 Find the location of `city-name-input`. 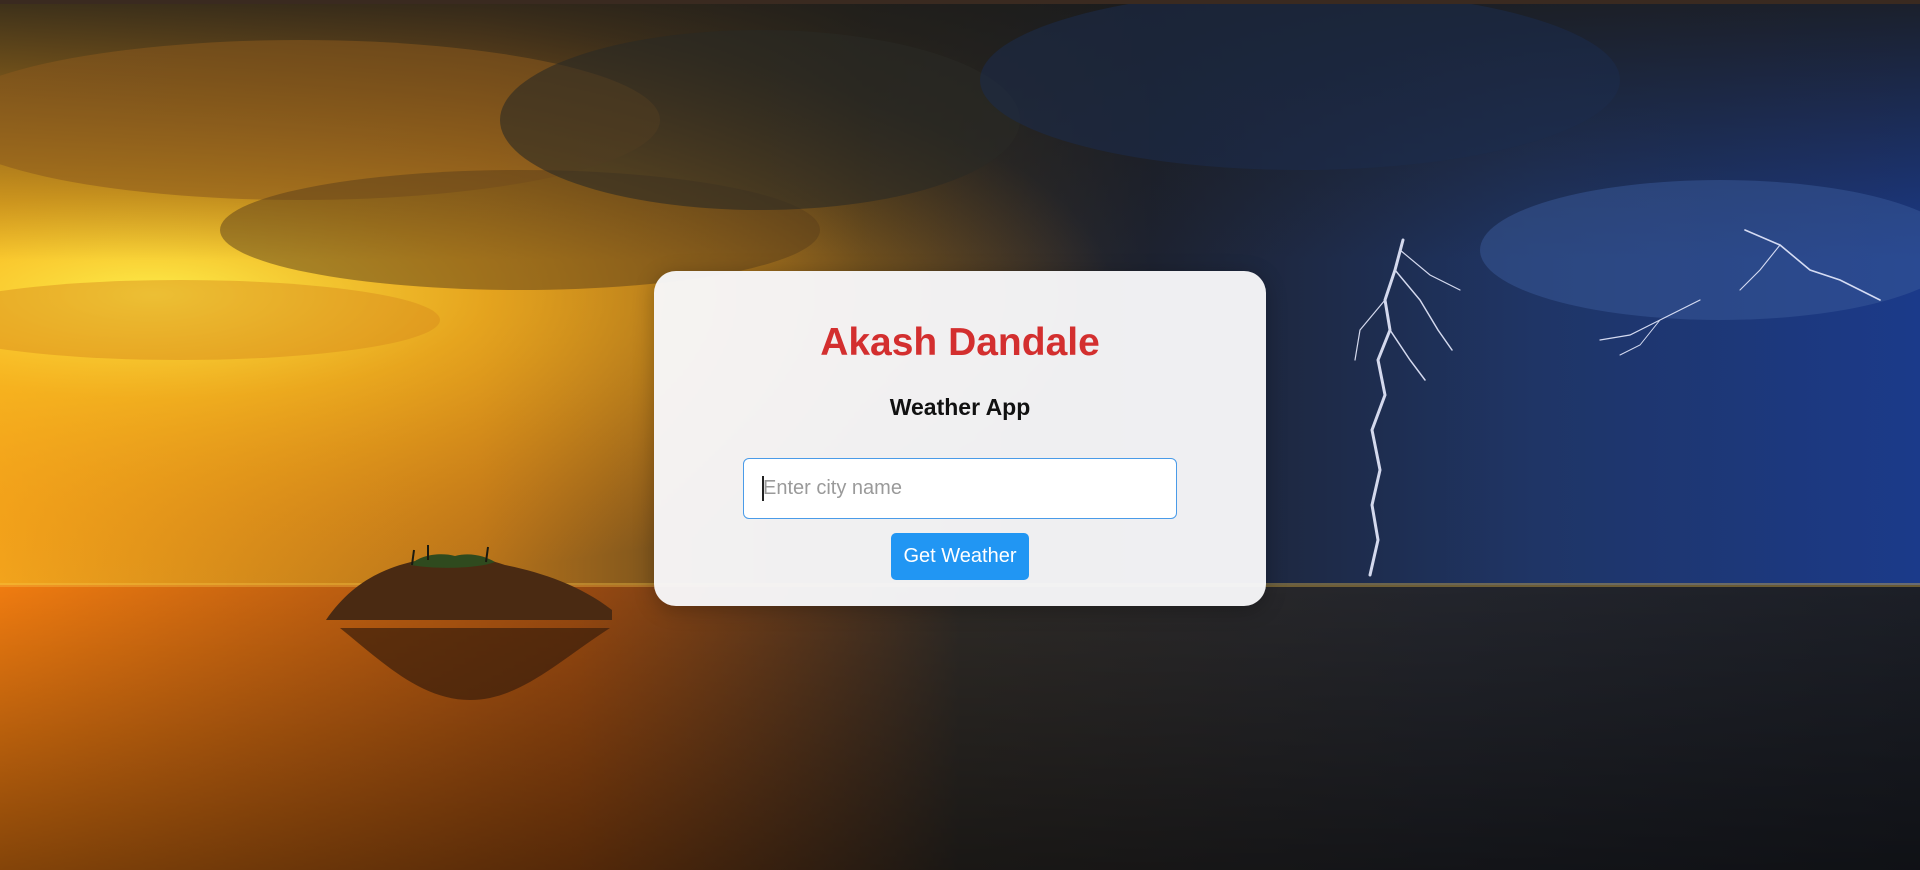

city-name-input is located at coordinates (960, 488).